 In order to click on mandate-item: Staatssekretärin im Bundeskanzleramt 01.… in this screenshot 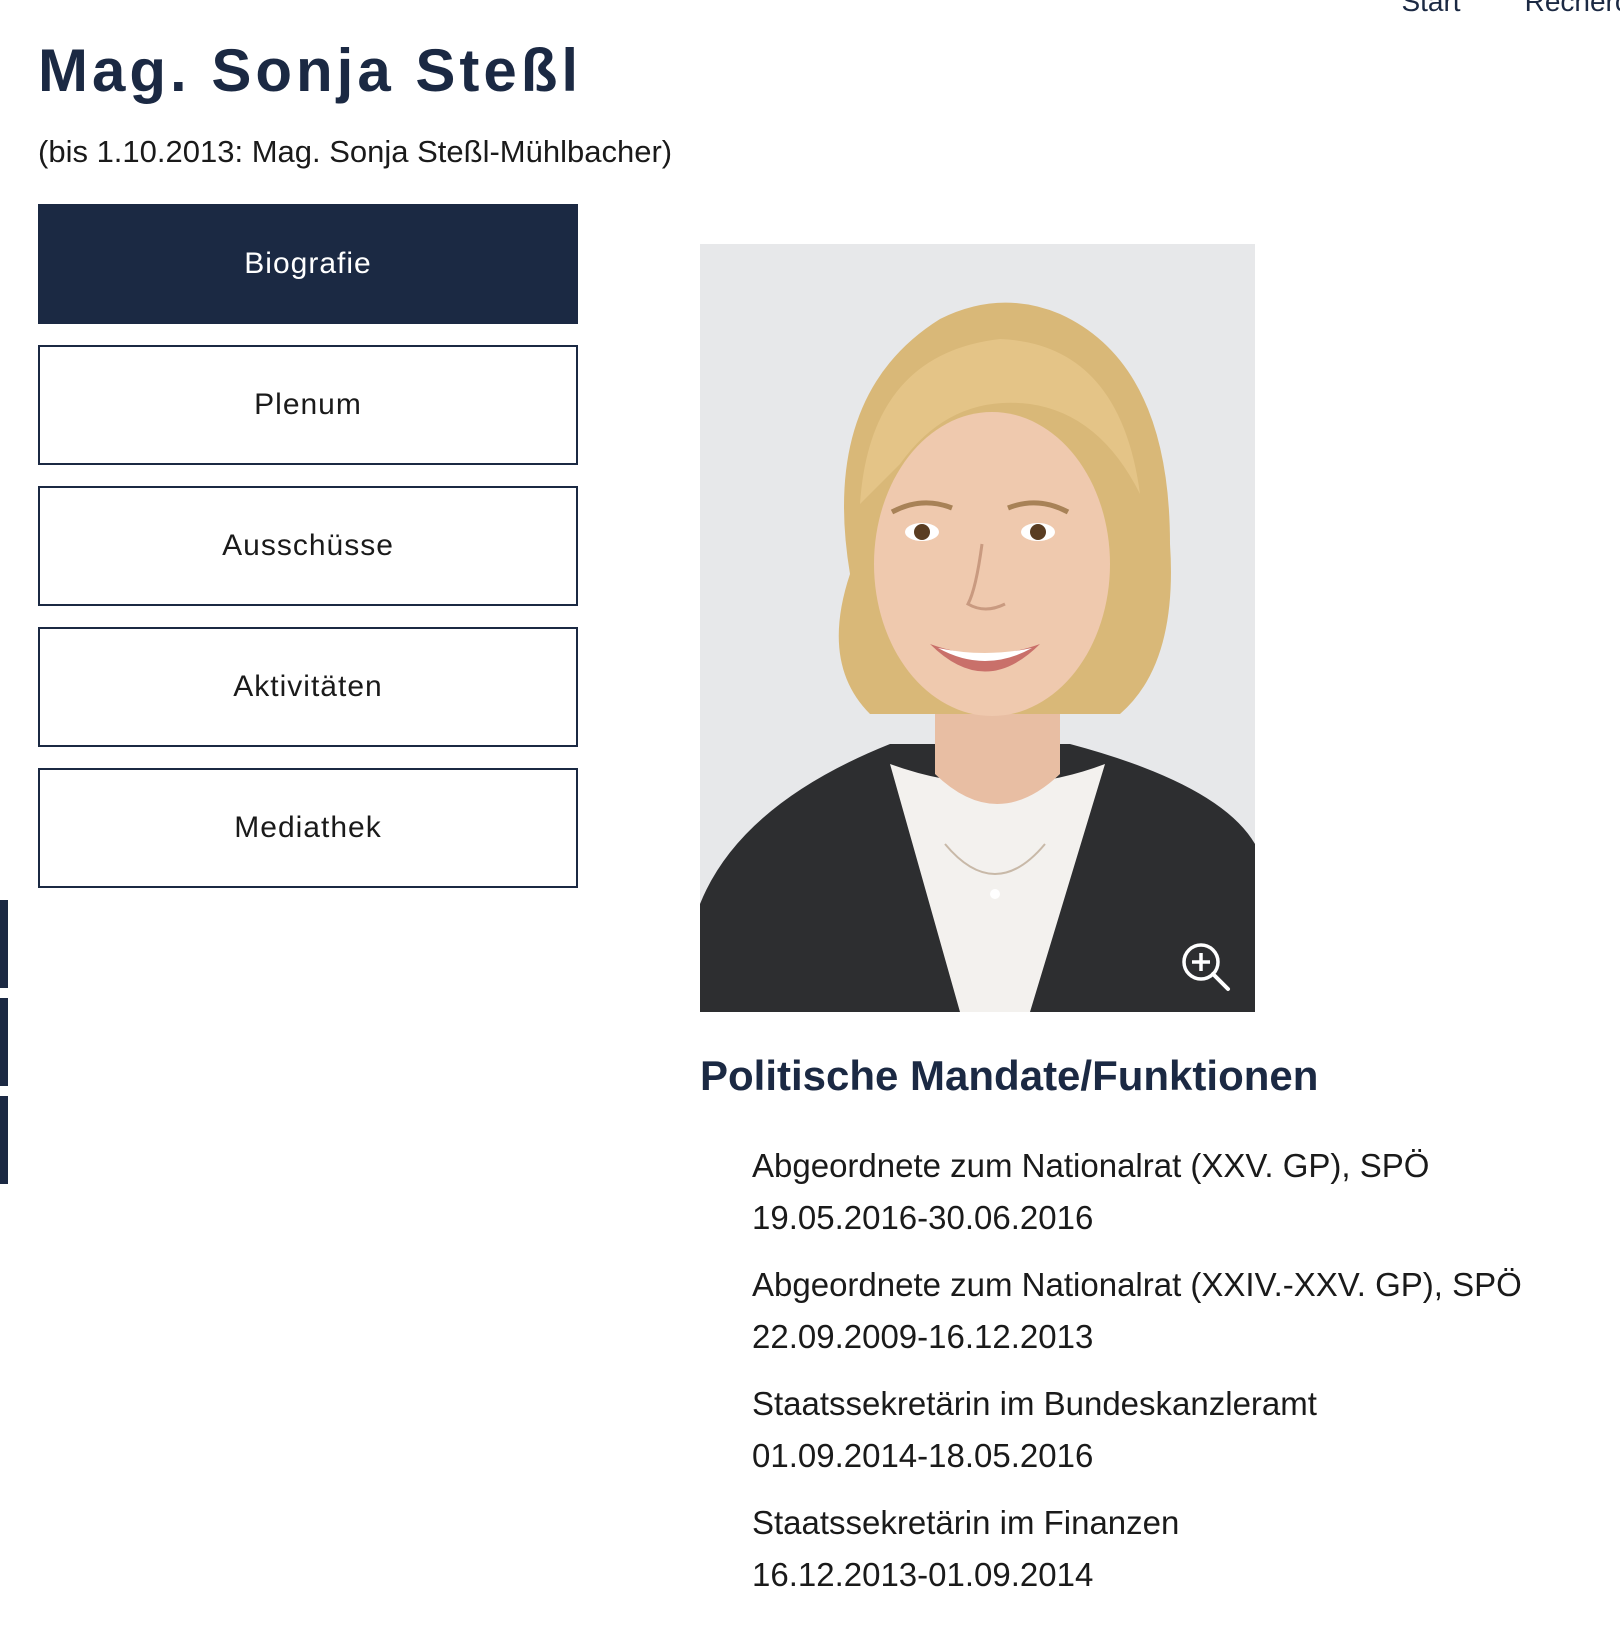, I will do `click(1177, 1430)`.